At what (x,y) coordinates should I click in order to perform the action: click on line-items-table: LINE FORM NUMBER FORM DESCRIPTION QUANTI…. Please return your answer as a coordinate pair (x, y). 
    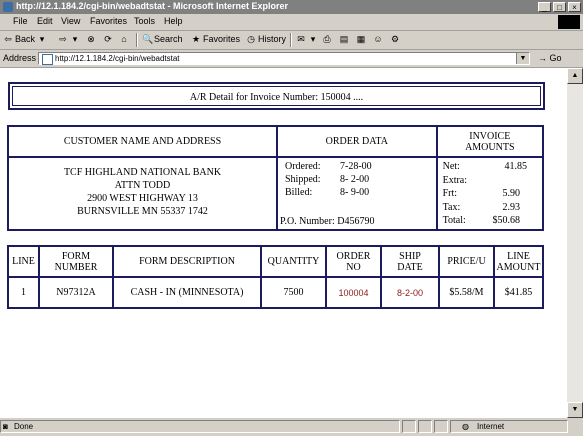
    Looking at the image, I should click on (275, 277).